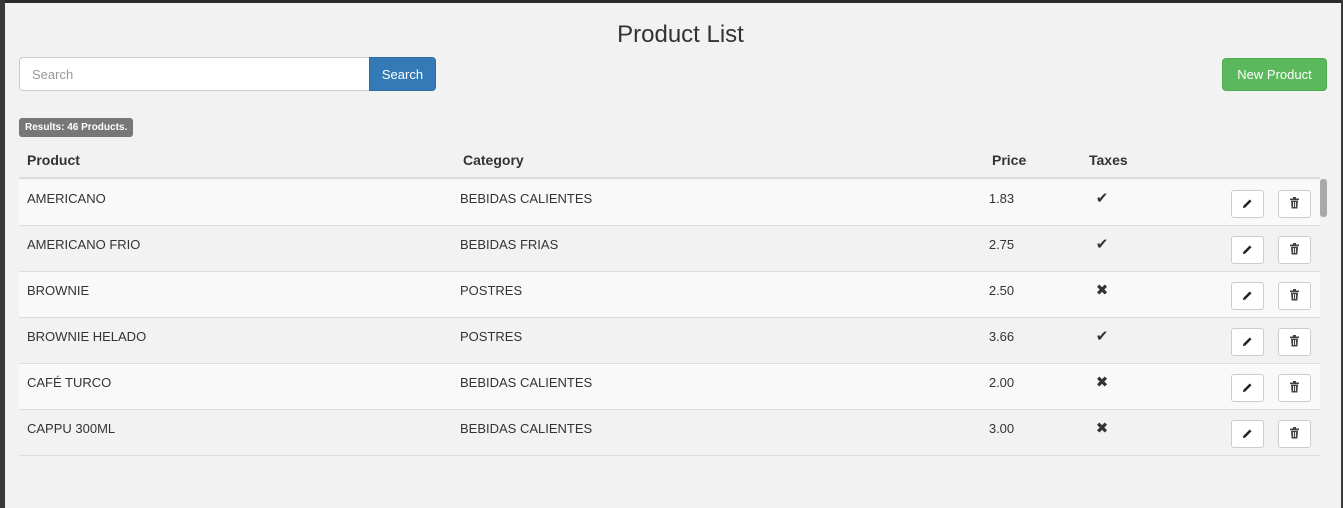 The height and width of the screenshot is (508, 1343). I want to click on cell-price: 1.83, so click(1001, 198).